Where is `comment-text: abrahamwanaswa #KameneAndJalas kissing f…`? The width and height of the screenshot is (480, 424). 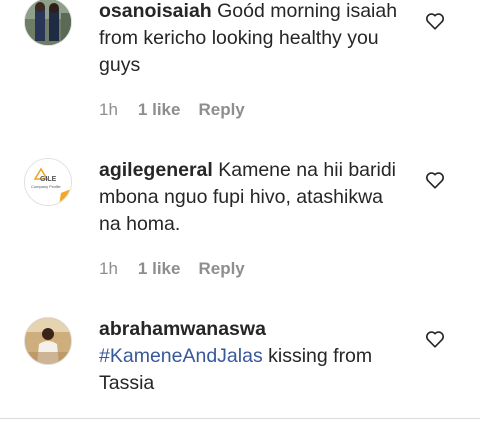 comment-text: abrahamwanaswa #KameneAndJalas kissing f… is located at coordinates (254, 356).